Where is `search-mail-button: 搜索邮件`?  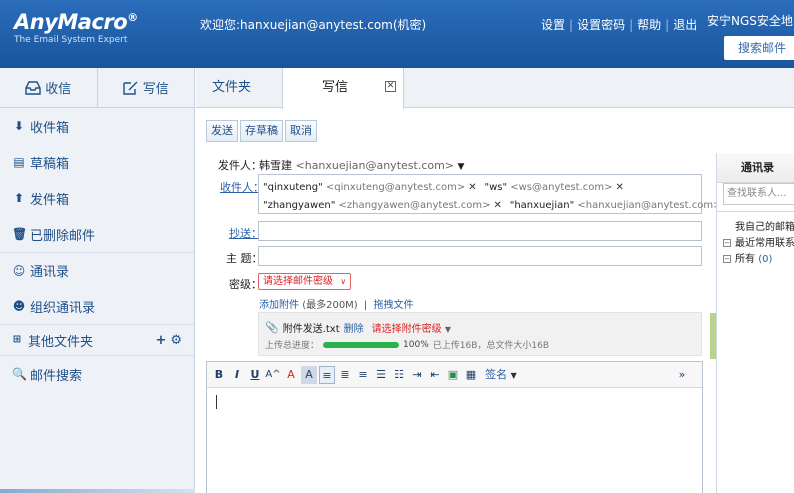 search-mail-button: 搜索邮件 is located at coordinates (759, 48).